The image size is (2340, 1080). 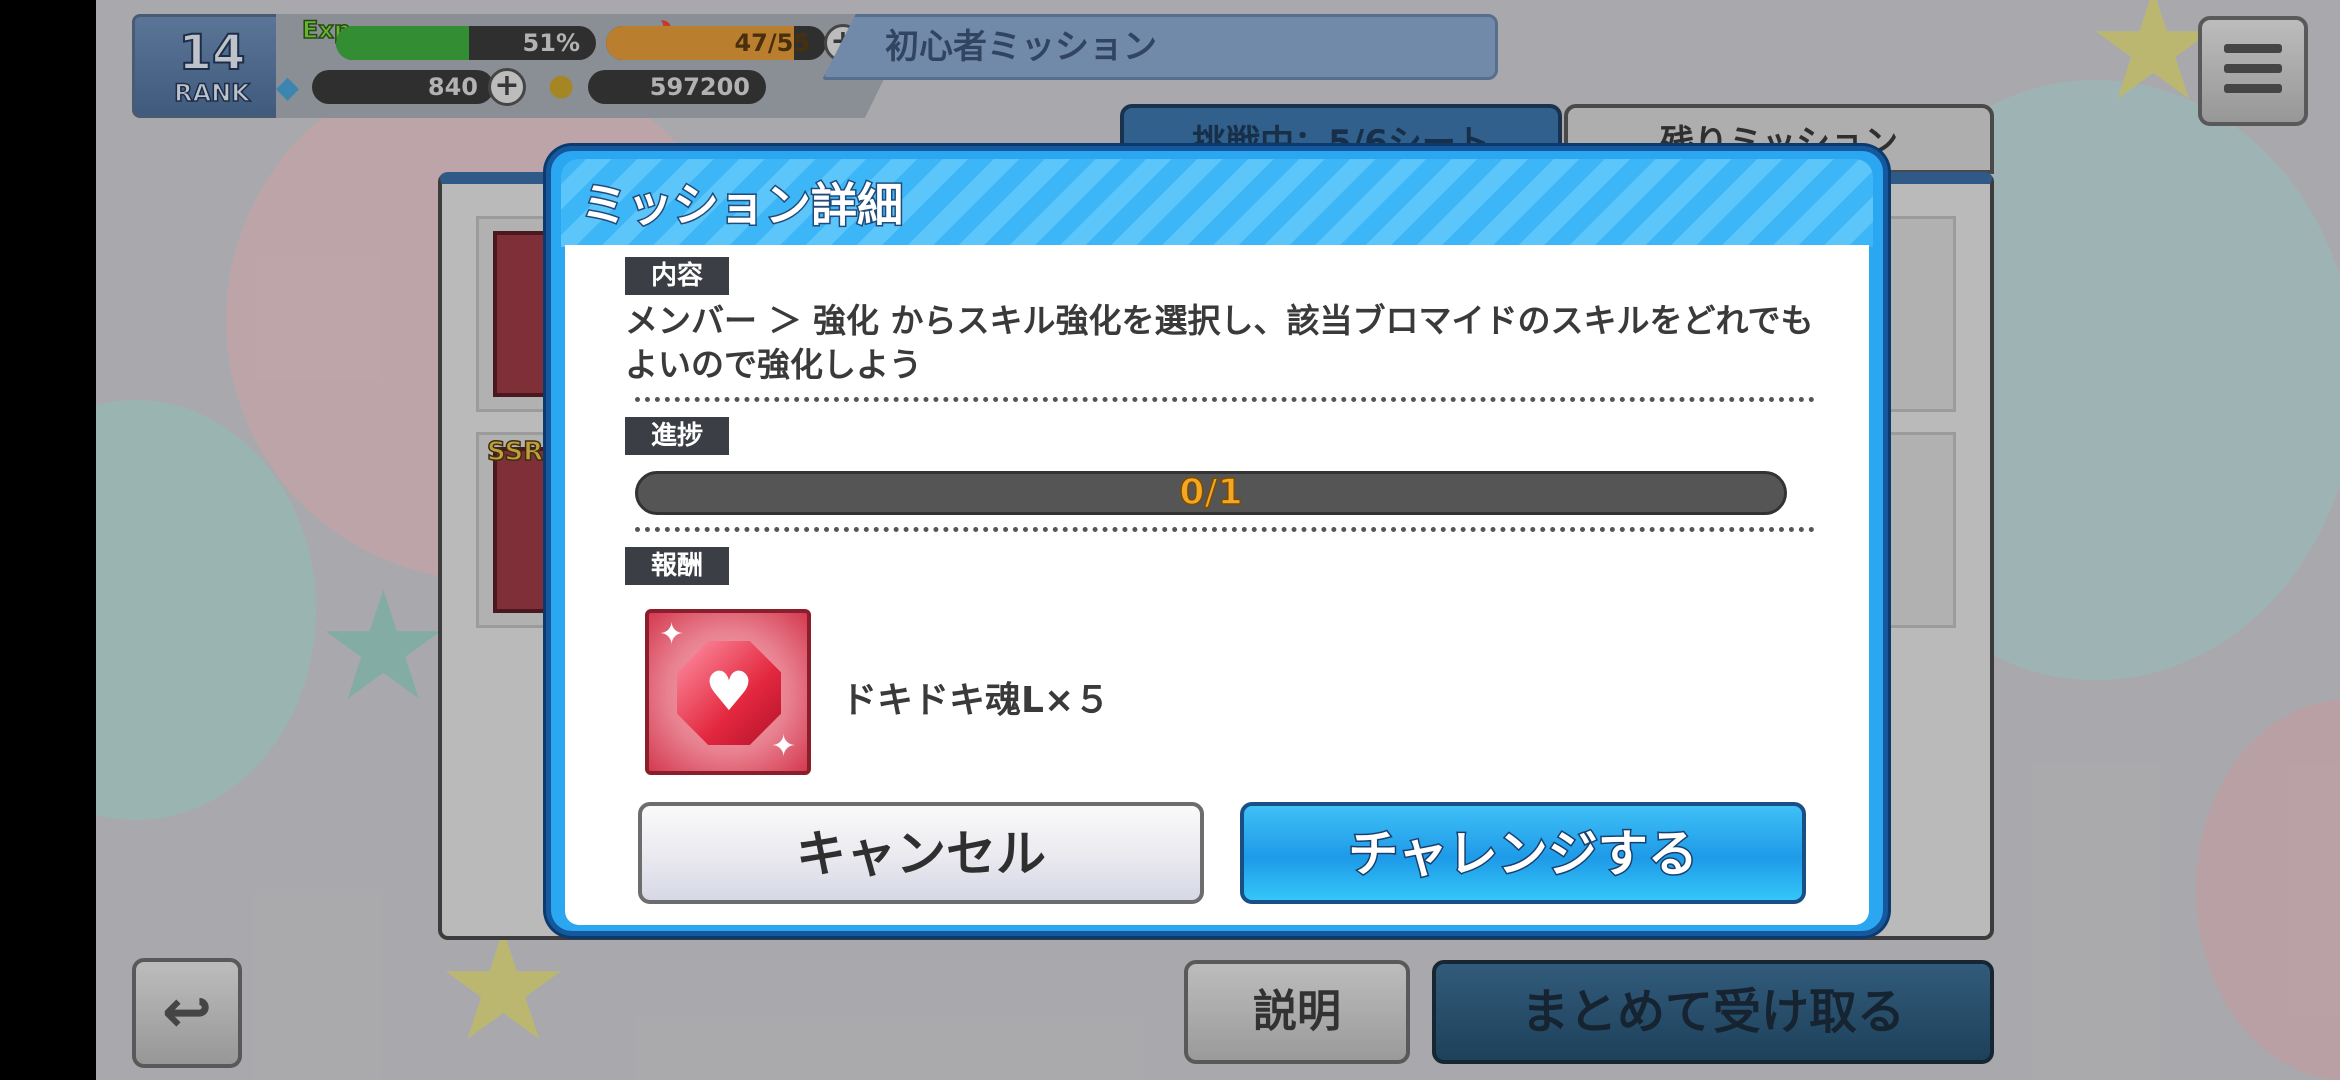 What do you see at coordinates (921, 853) in the screenshot?
I see `cancel-button: キャンセル` at bounding box center [921, 853].